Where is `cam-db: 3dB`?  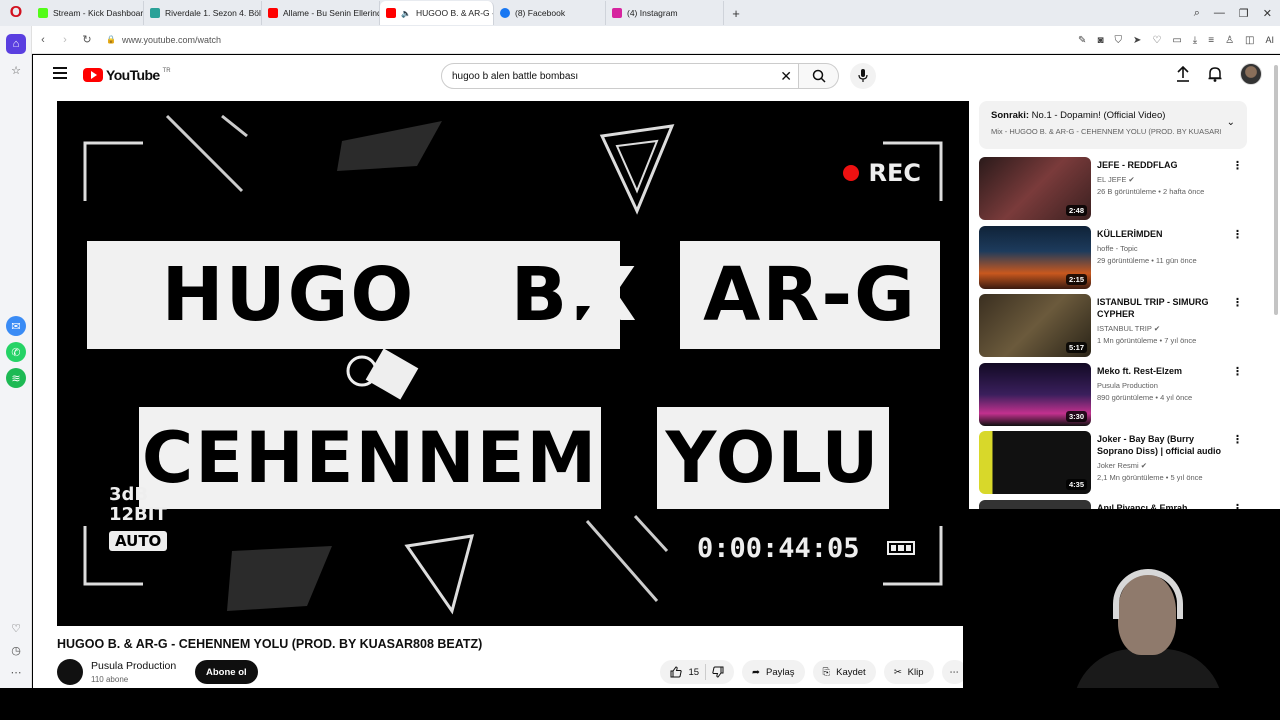
cam-db: 3dB is located at coordinates (129, 494).